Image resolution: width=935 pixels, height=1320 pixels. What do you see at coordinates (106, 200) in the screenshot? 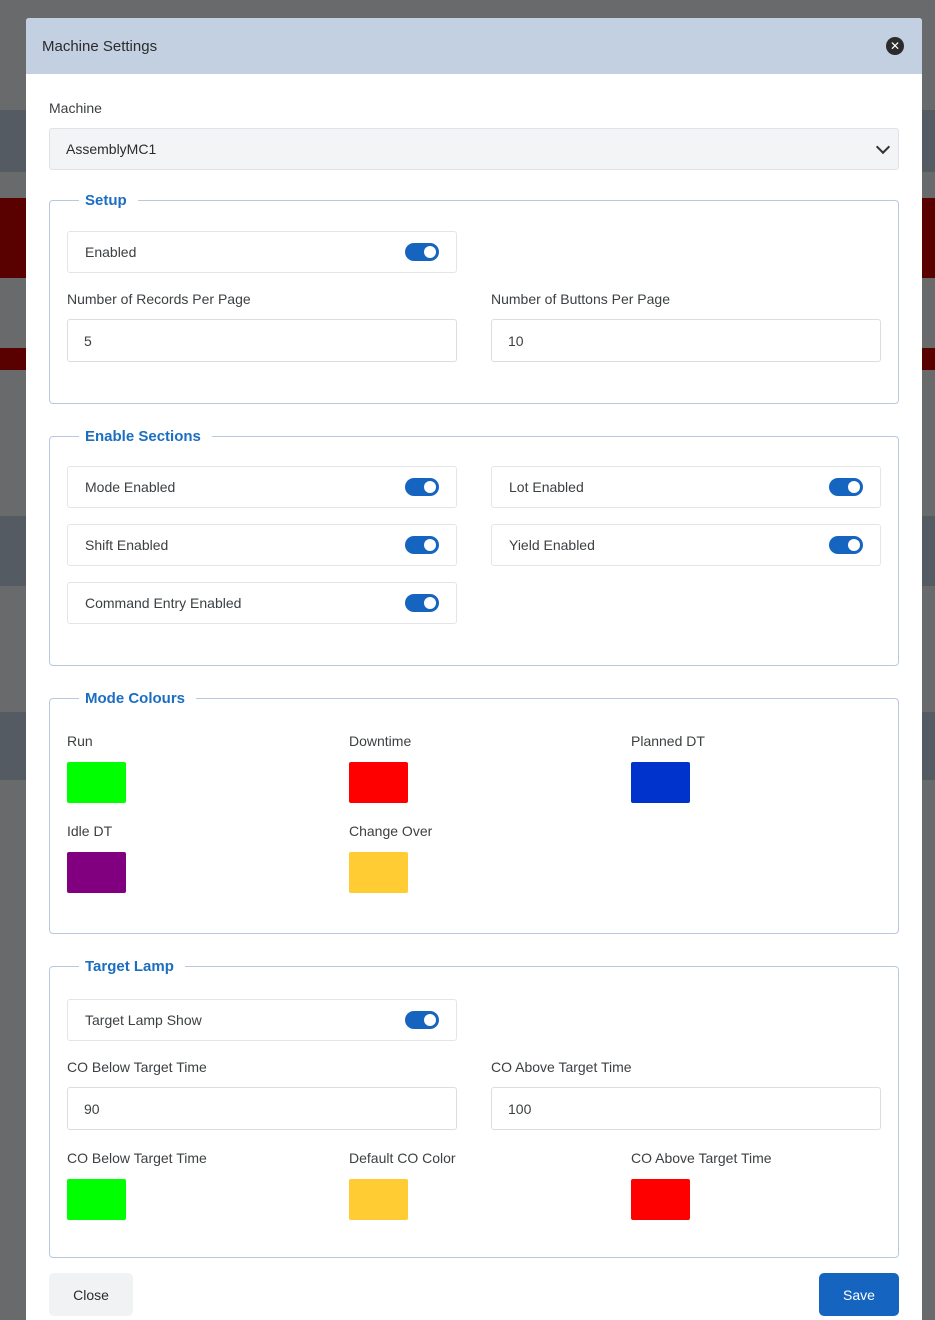
I see `setup-legend: Setup` at bounding box center [106, 200].